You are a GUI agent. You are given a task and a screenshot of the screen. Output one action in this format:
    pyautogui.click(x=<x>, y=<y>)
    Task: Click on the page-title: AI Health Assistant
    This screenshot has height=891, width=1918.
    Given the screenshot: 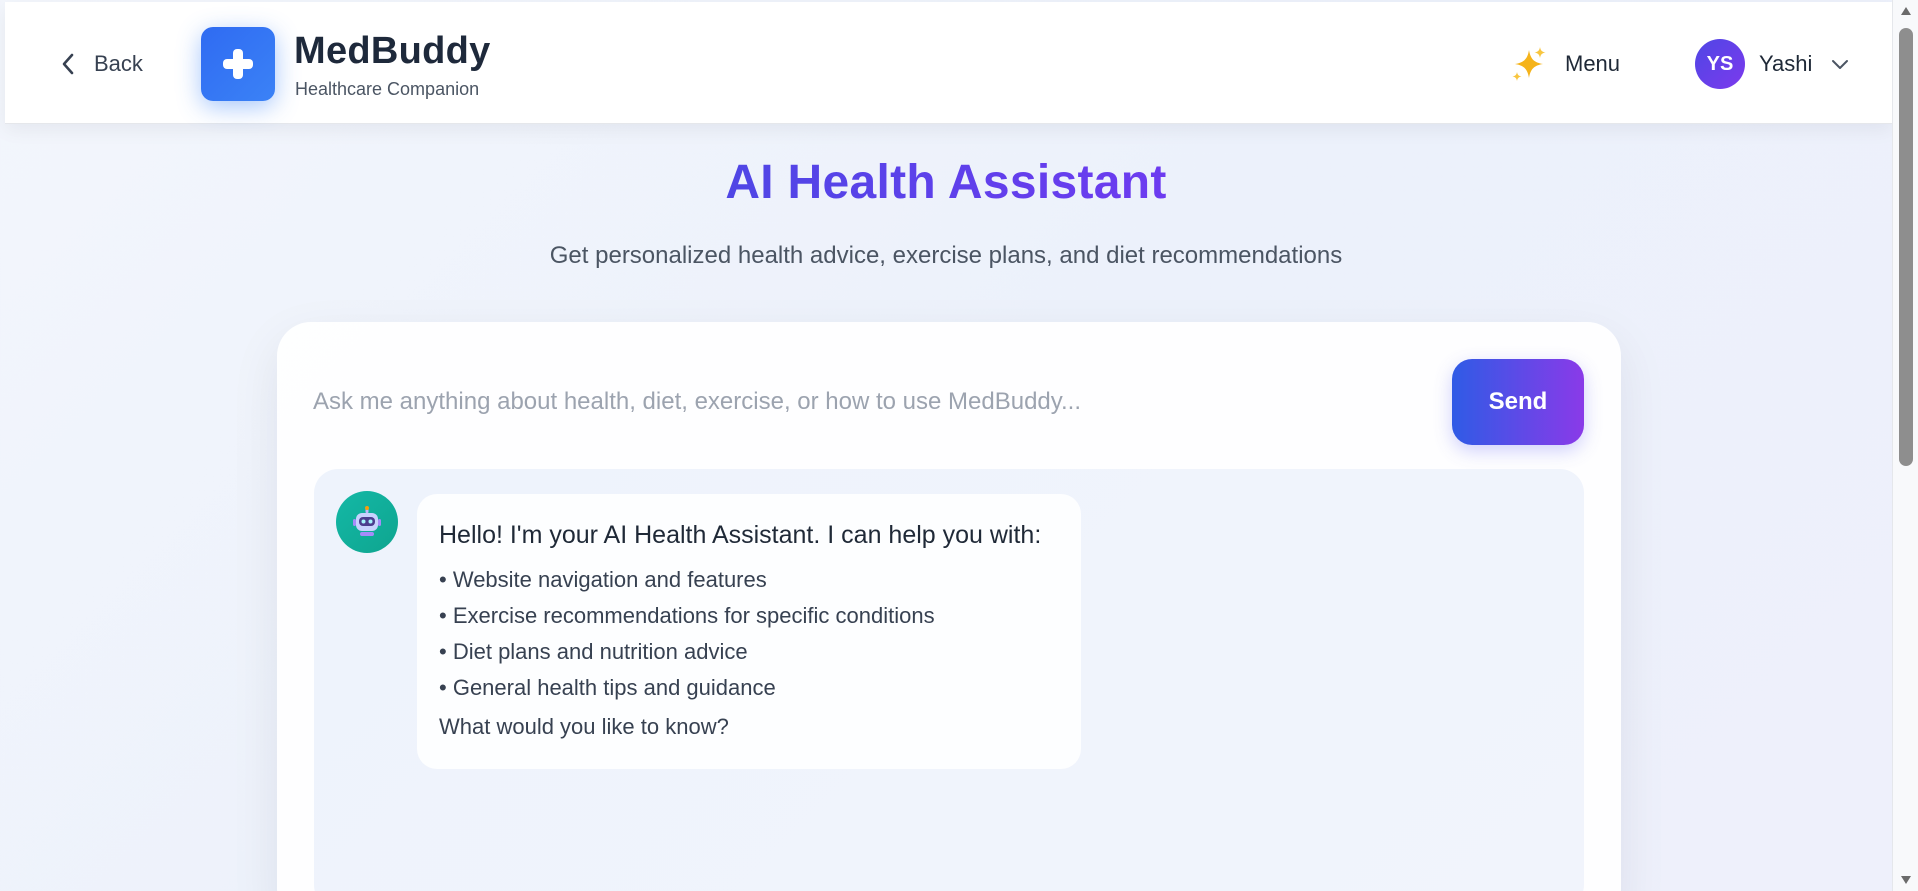 What is the action you would take?
    pyautogui.click(x=946, y=182)
    